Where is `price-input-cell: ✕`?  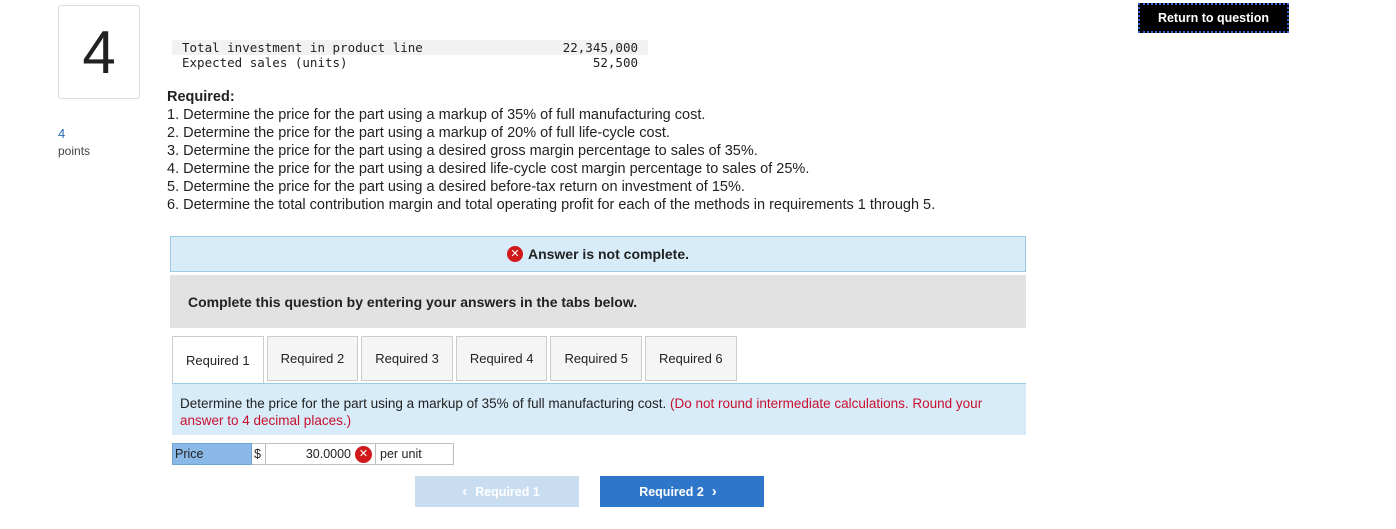
price-input-cell: ✕ is located at coordinates (321, 454).